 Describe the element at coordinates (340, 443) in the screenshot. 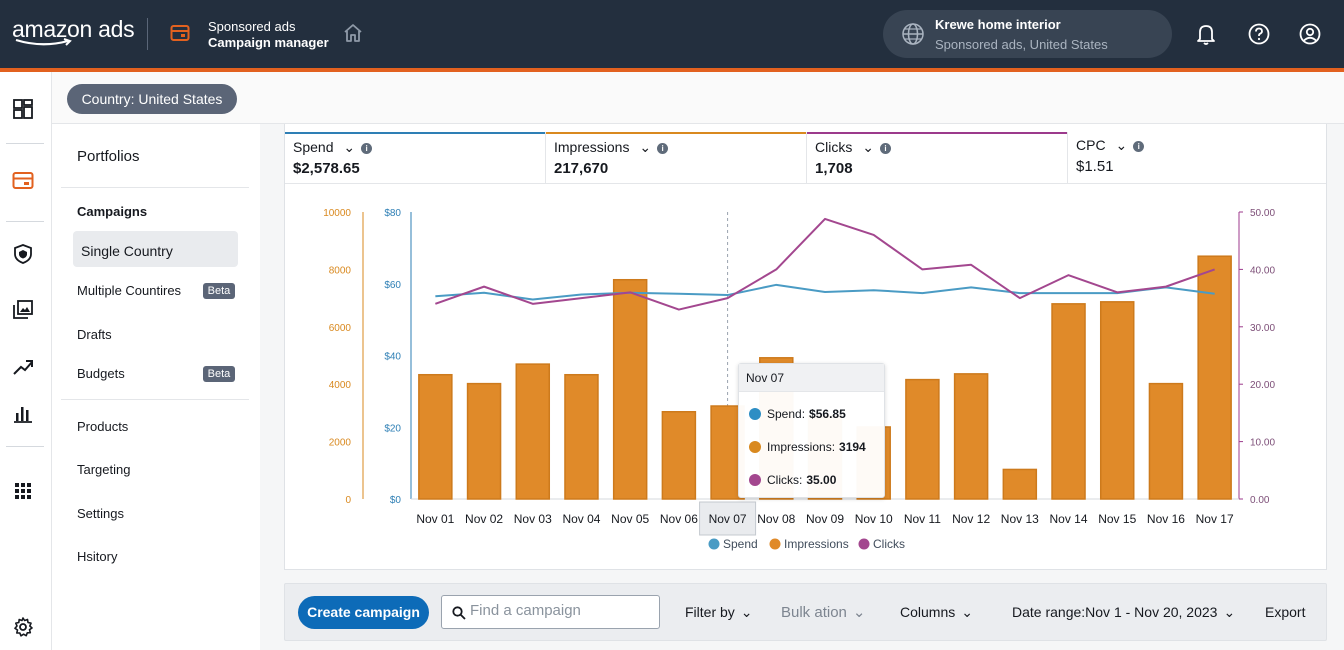

I see `impressions-tick-label: 2000` at that location.